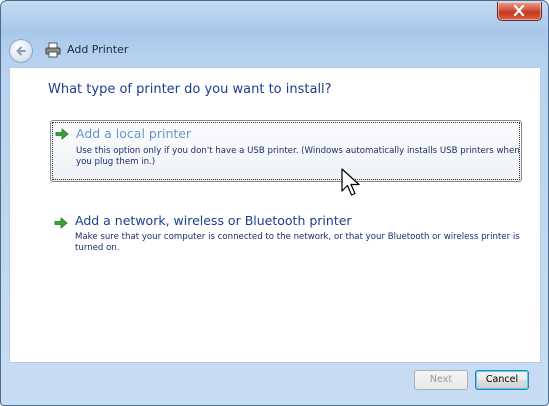 The width and height of the screenshot is (549, 406). I want to click on window-title: Add Printer, so click(98, 49).